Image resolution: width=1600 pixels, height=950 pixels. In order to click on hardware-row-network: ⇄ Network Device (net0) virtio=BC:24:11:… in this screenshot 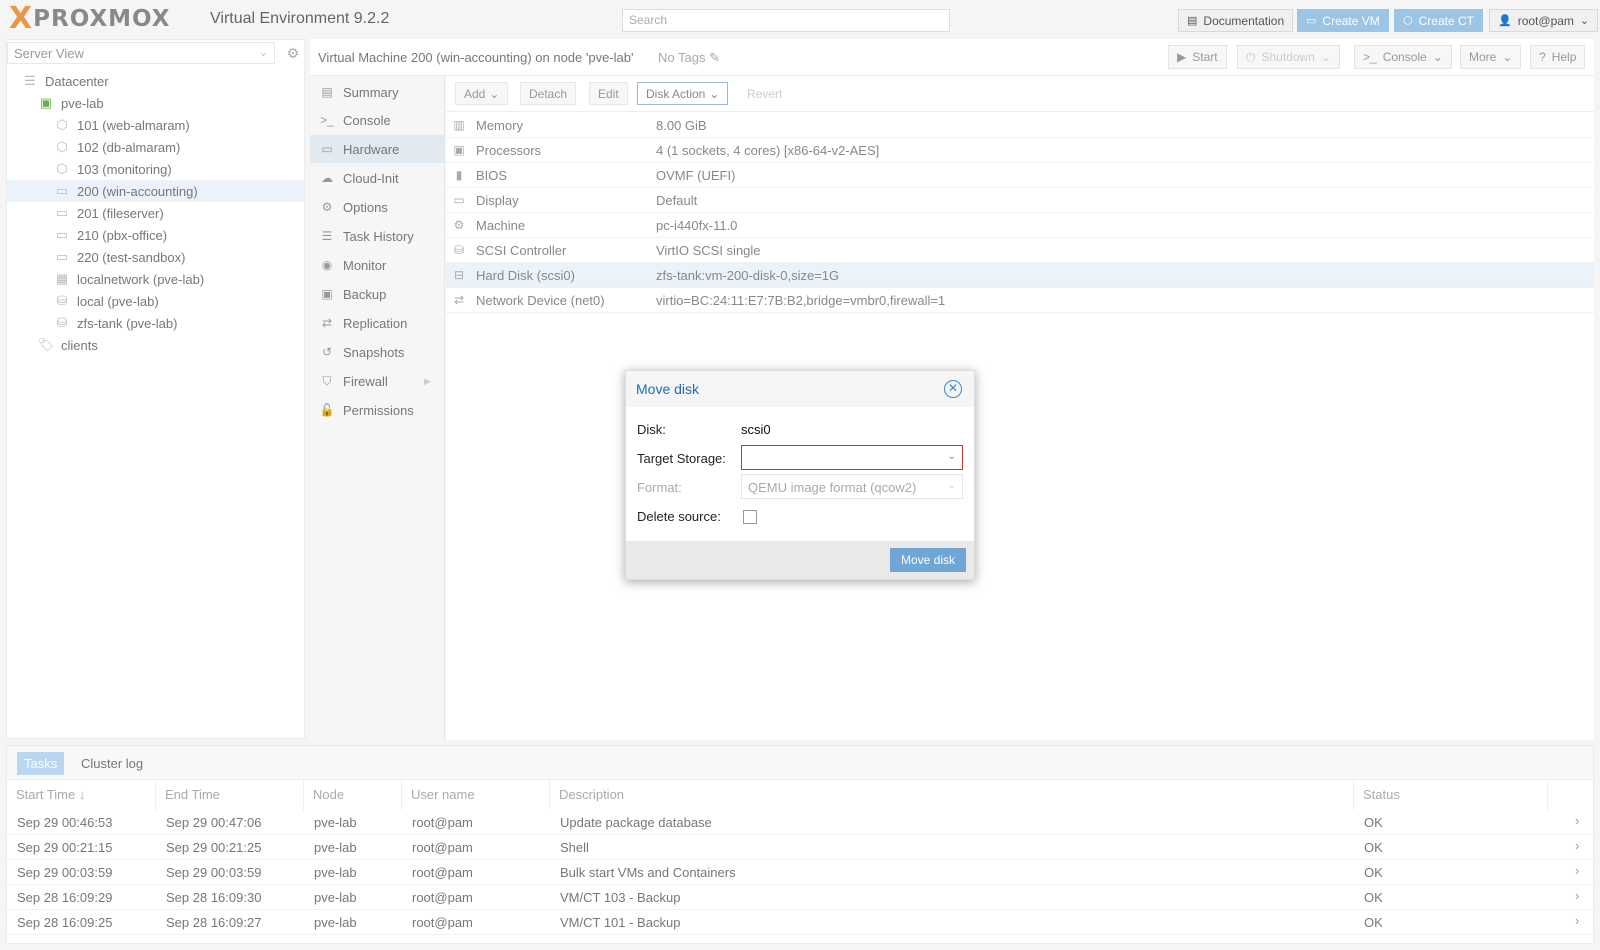, I will do `click(1020, 300)`.